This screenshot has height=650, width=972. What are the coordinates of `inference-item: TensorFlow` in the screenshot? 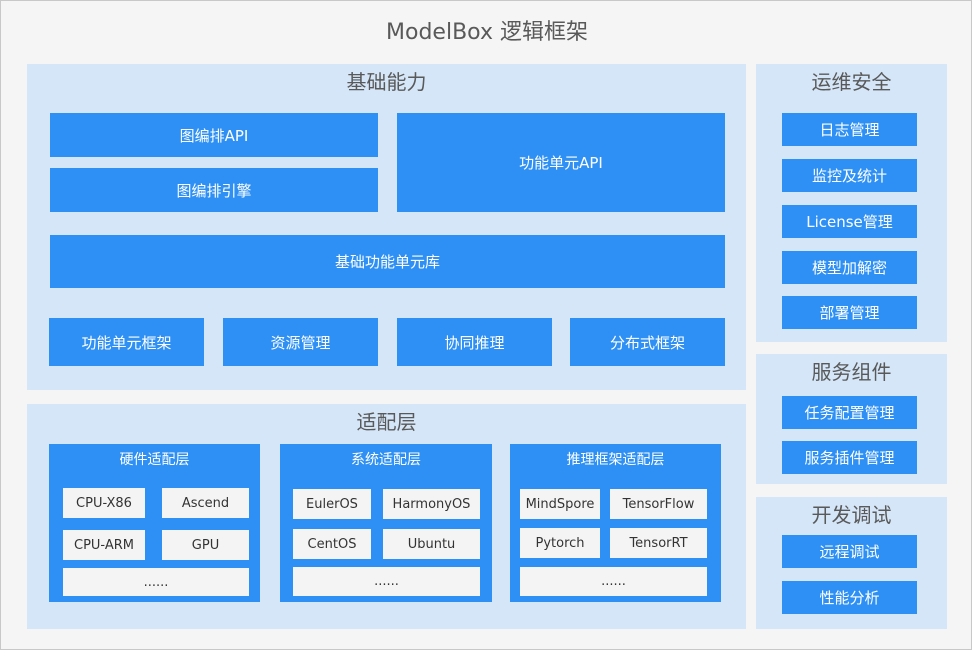 It's located at (658, 504).